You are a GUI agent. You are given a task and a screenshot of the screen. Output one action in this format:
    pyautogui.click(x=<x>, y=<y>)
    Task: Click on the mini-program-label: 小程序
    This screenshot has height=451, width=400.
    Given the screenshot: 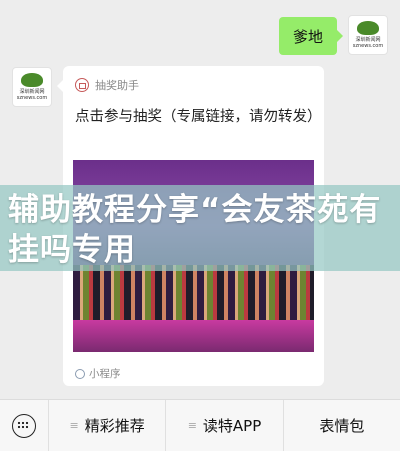 What is the action you would take?
    pyautogui.click(x=105, y=374)
    